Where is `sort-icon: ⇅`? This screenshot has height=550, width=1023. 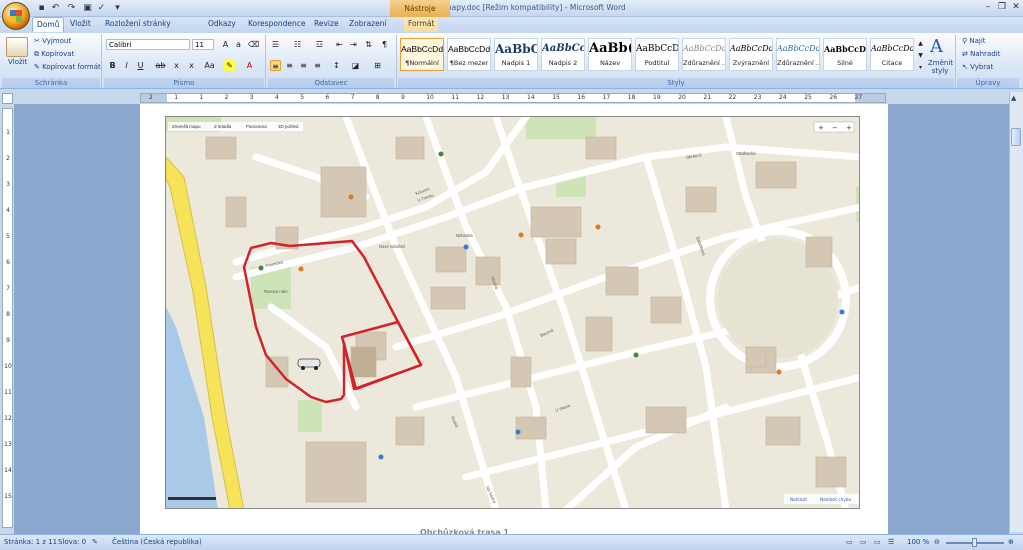
sort-icon: ⇅ is located at coordinates (368, 44).